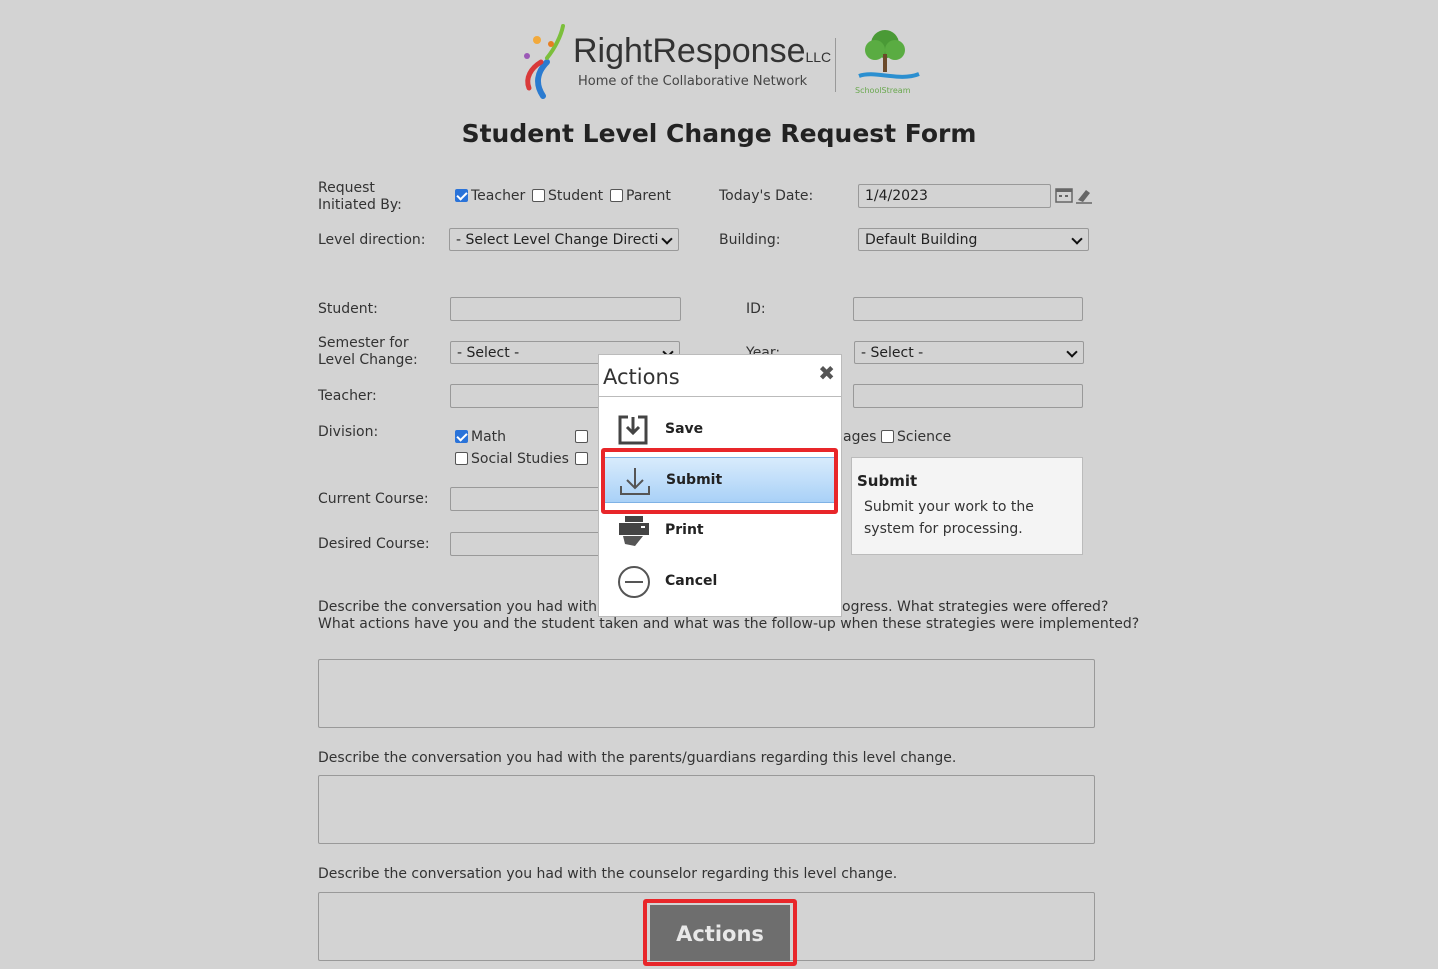 Image resolution: width=1438 pixels, height=969 pixels. I want to click on menu-item-label: Print, so click(684, 530).